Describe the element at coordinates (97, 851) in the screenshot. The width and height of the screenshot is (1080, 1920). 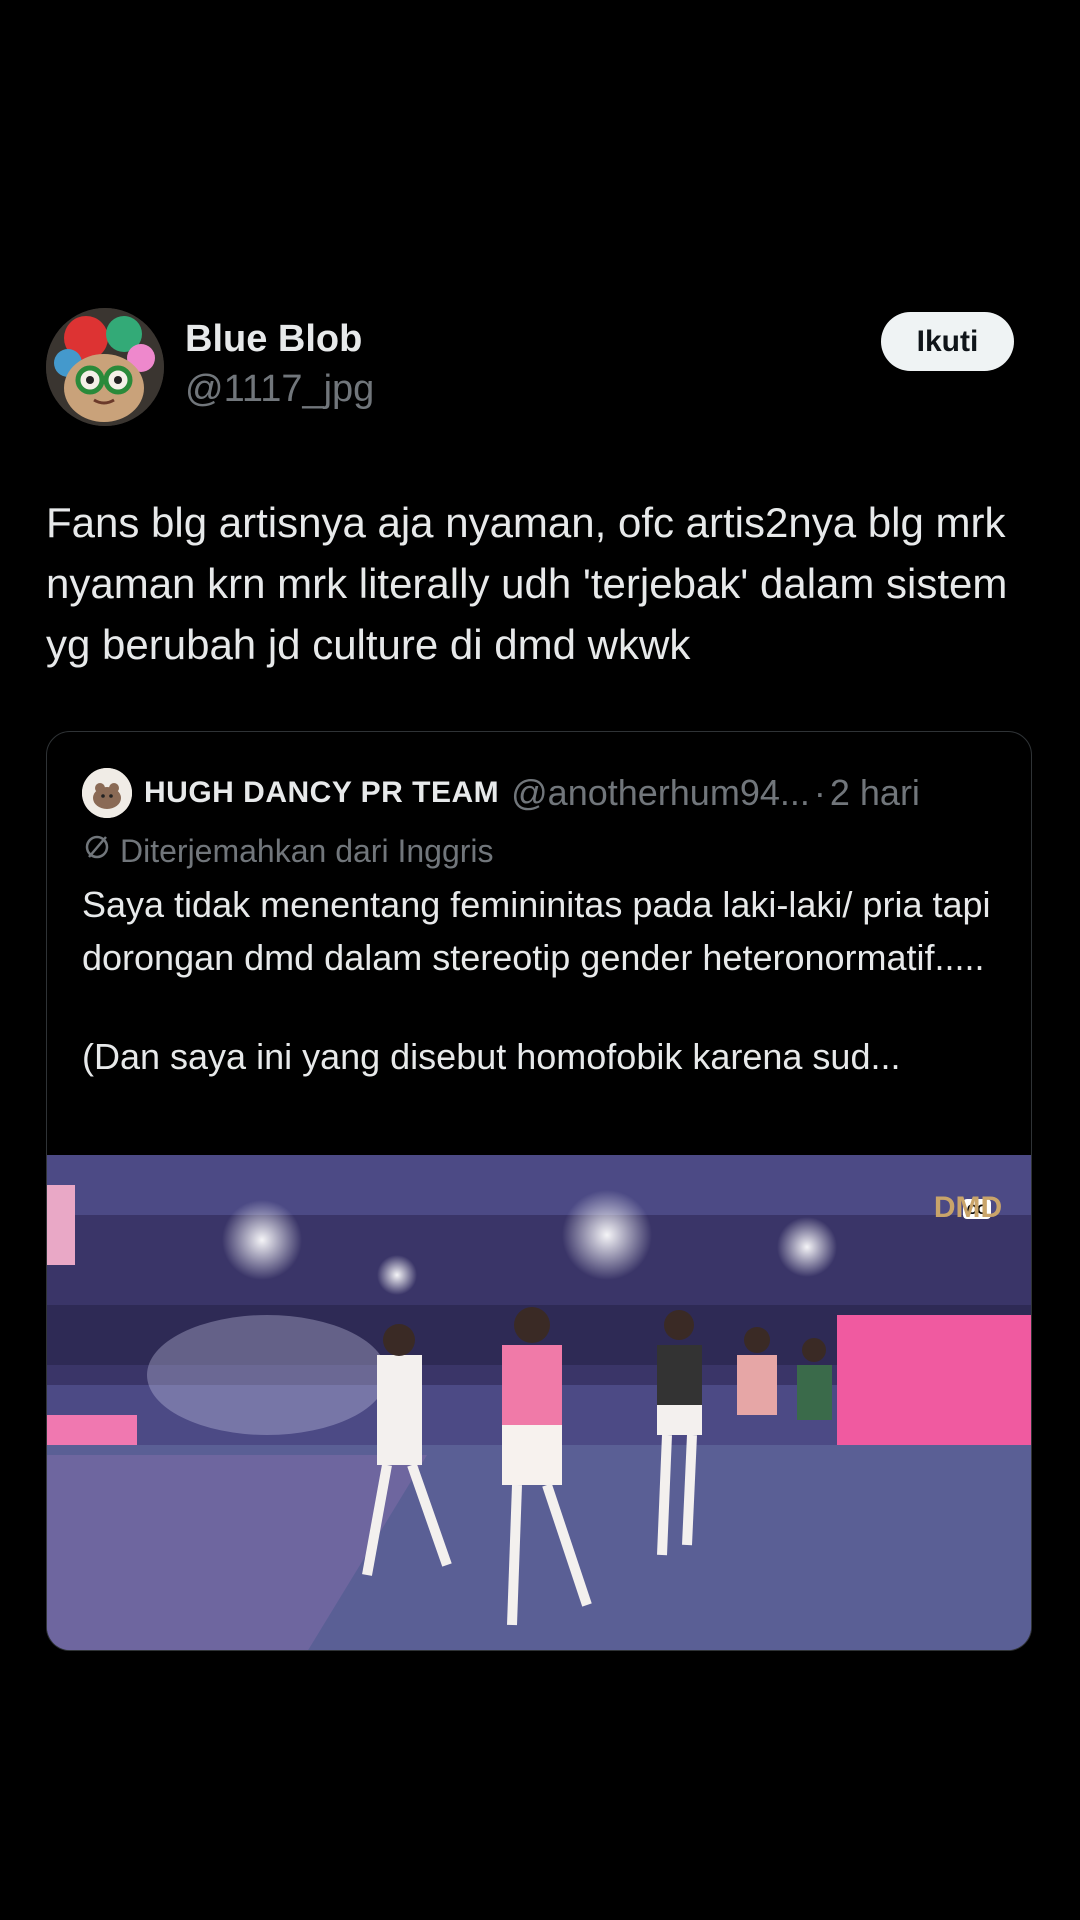
I see `translate-icon` at that location.